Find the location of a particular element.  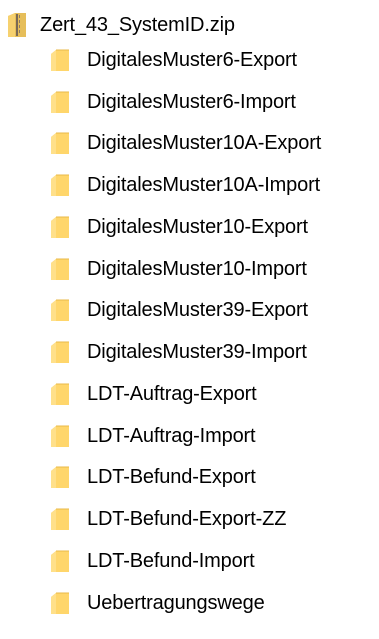

tree-item-label: DigitalesMuster10-Export is located at coordinates (197, 227).